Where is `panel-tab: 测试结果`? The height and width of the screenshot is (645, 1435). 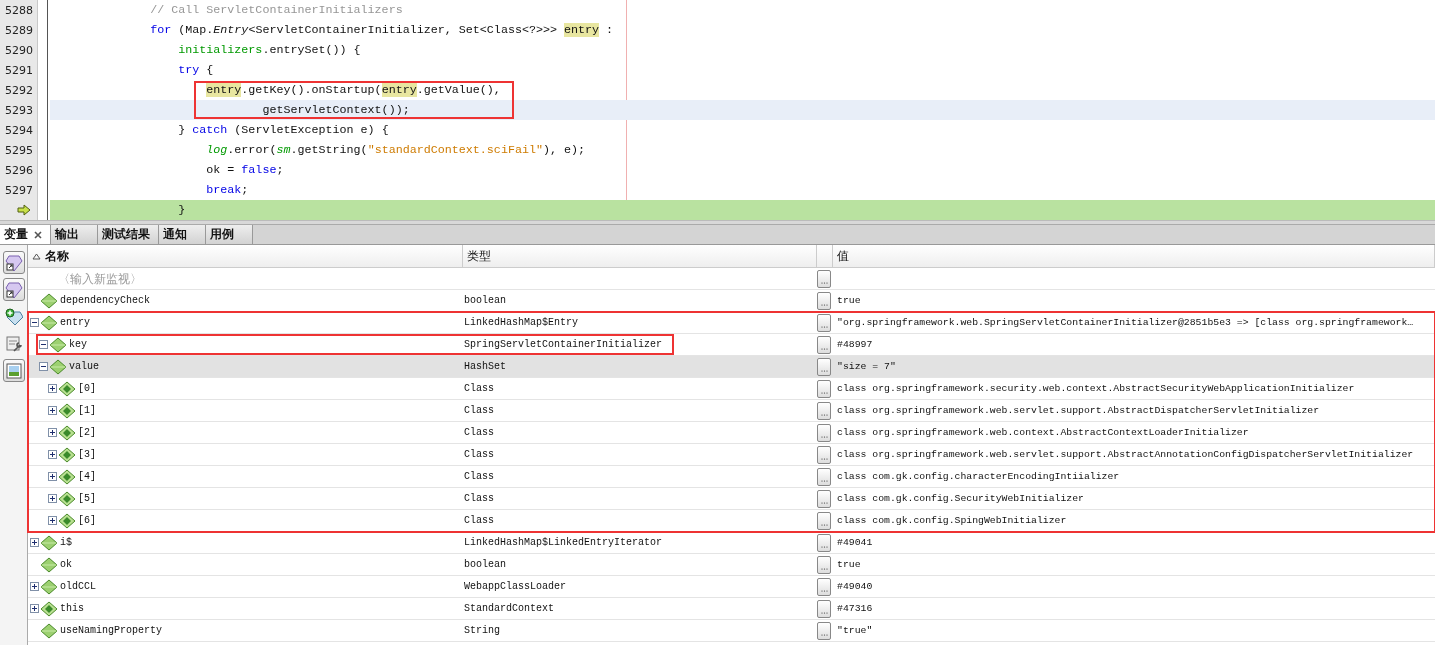 panel-tab: 测试结果 is located at coordinates (128, 234).